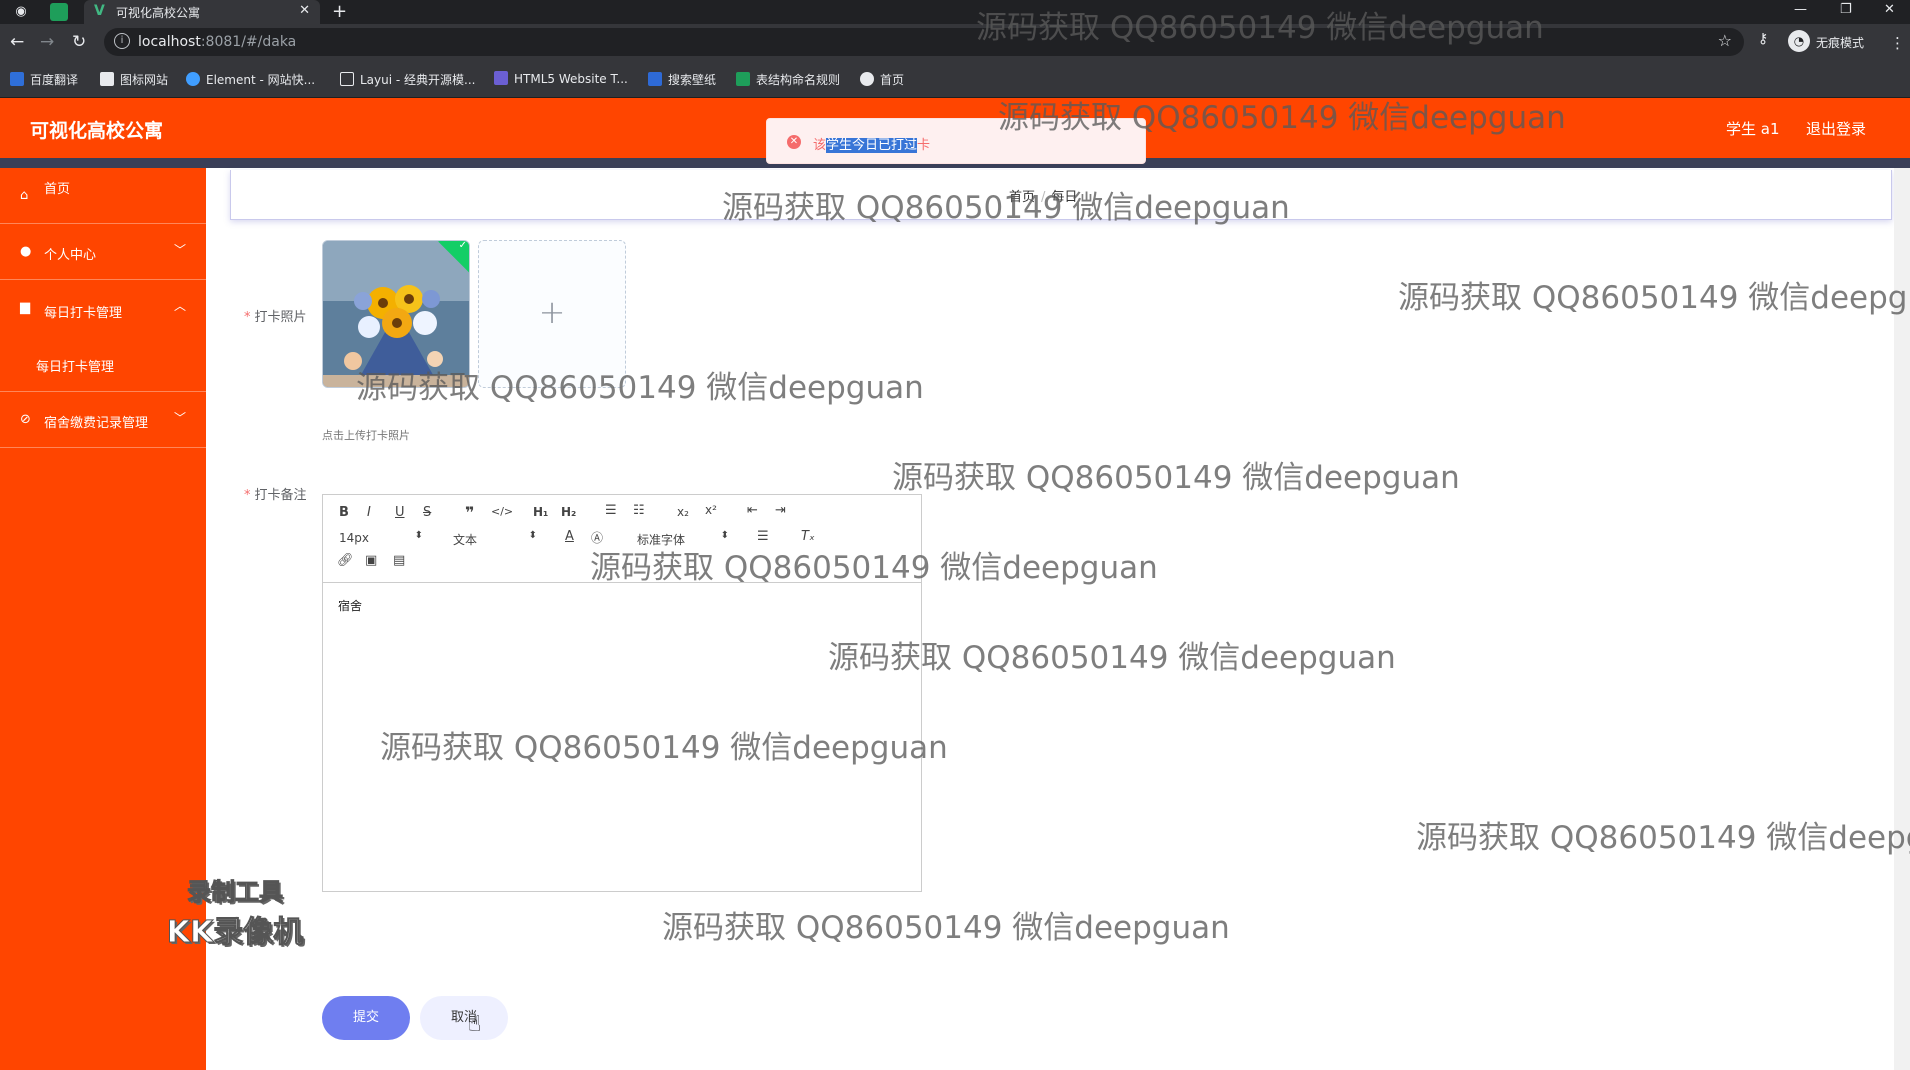  Describe the element at coordinates (502, 511) in the screenshot. I see `code-block-icon: </>` at that location.